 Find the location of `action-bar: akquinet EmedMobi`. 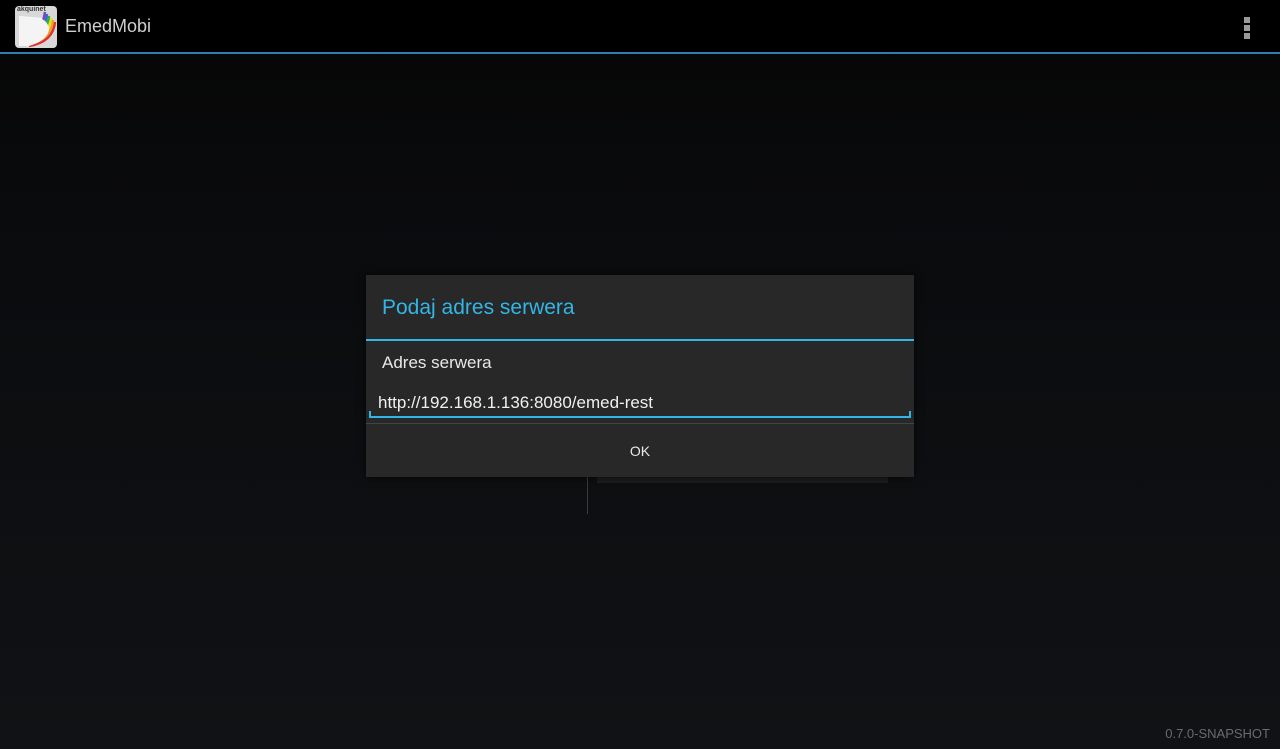

action-bar: akquinet EmedMobi is located at coordinates (640, 27).